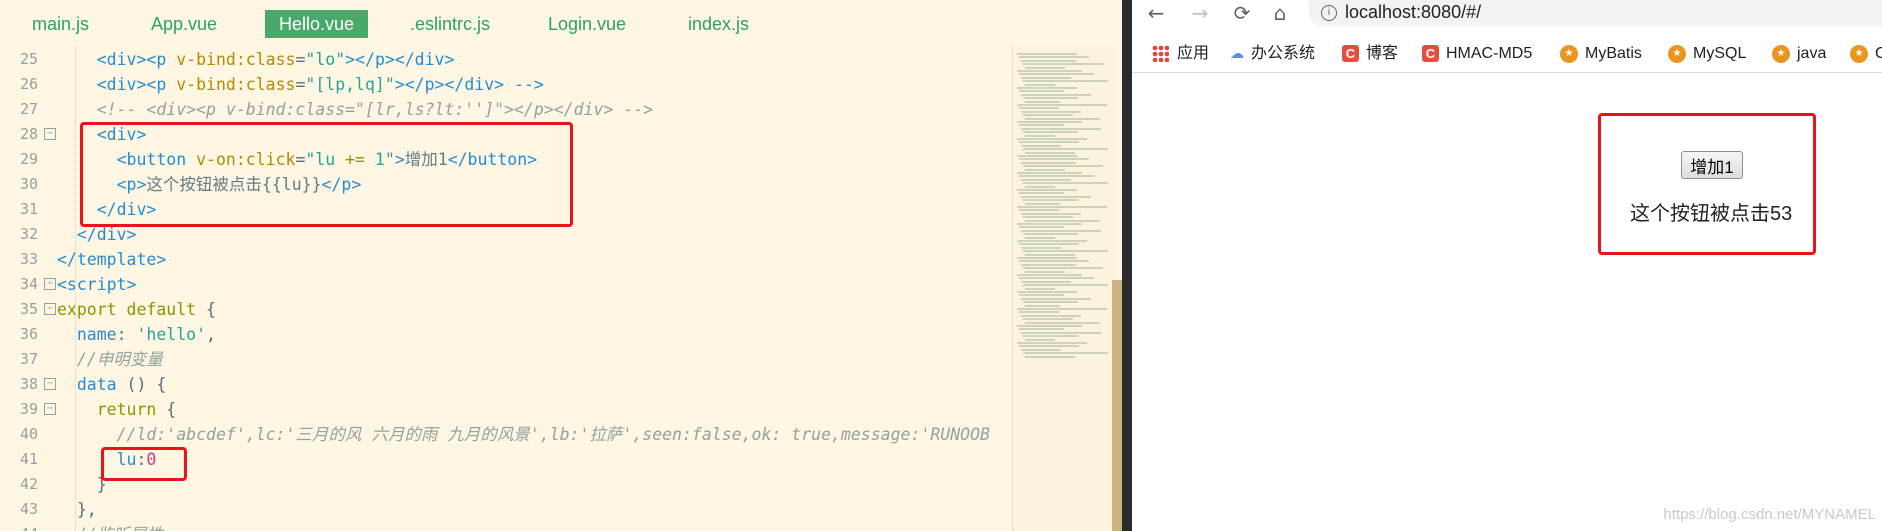  Describe the element at coordinates (450, 24) in the screenshot. I see `tab-eslintrc-js: .eslintrc.js` at that location.